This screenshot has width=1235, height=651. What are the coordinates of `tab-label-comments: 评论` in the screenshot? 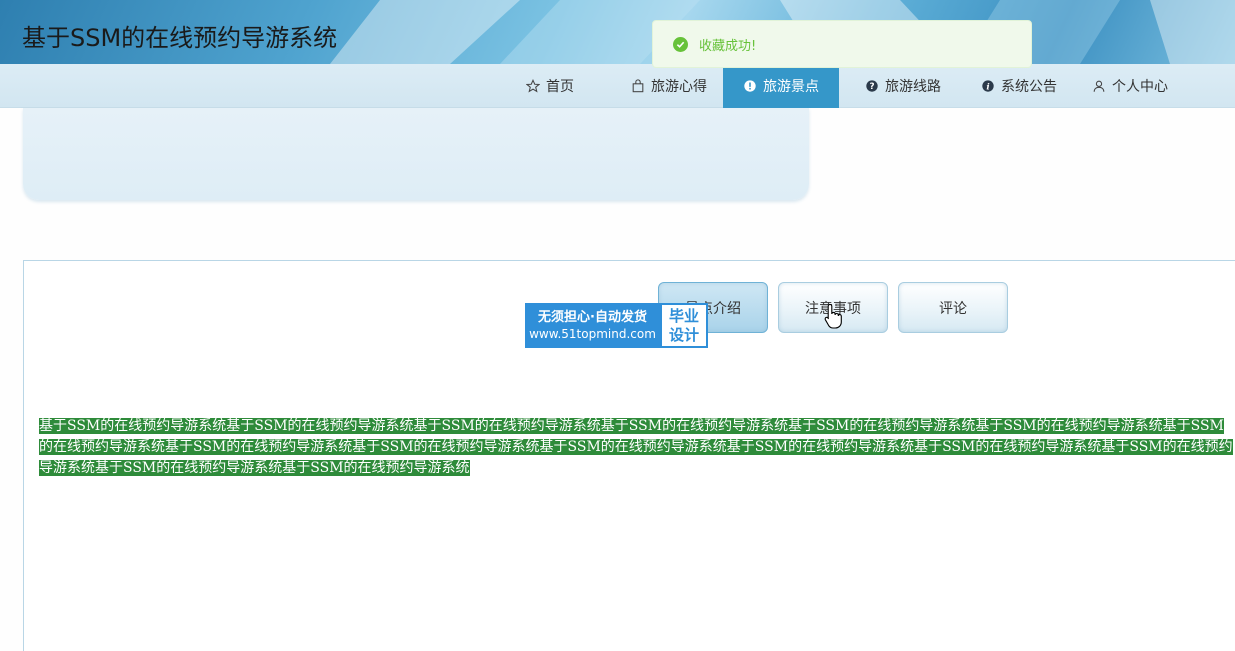 It's located at (953, 308).